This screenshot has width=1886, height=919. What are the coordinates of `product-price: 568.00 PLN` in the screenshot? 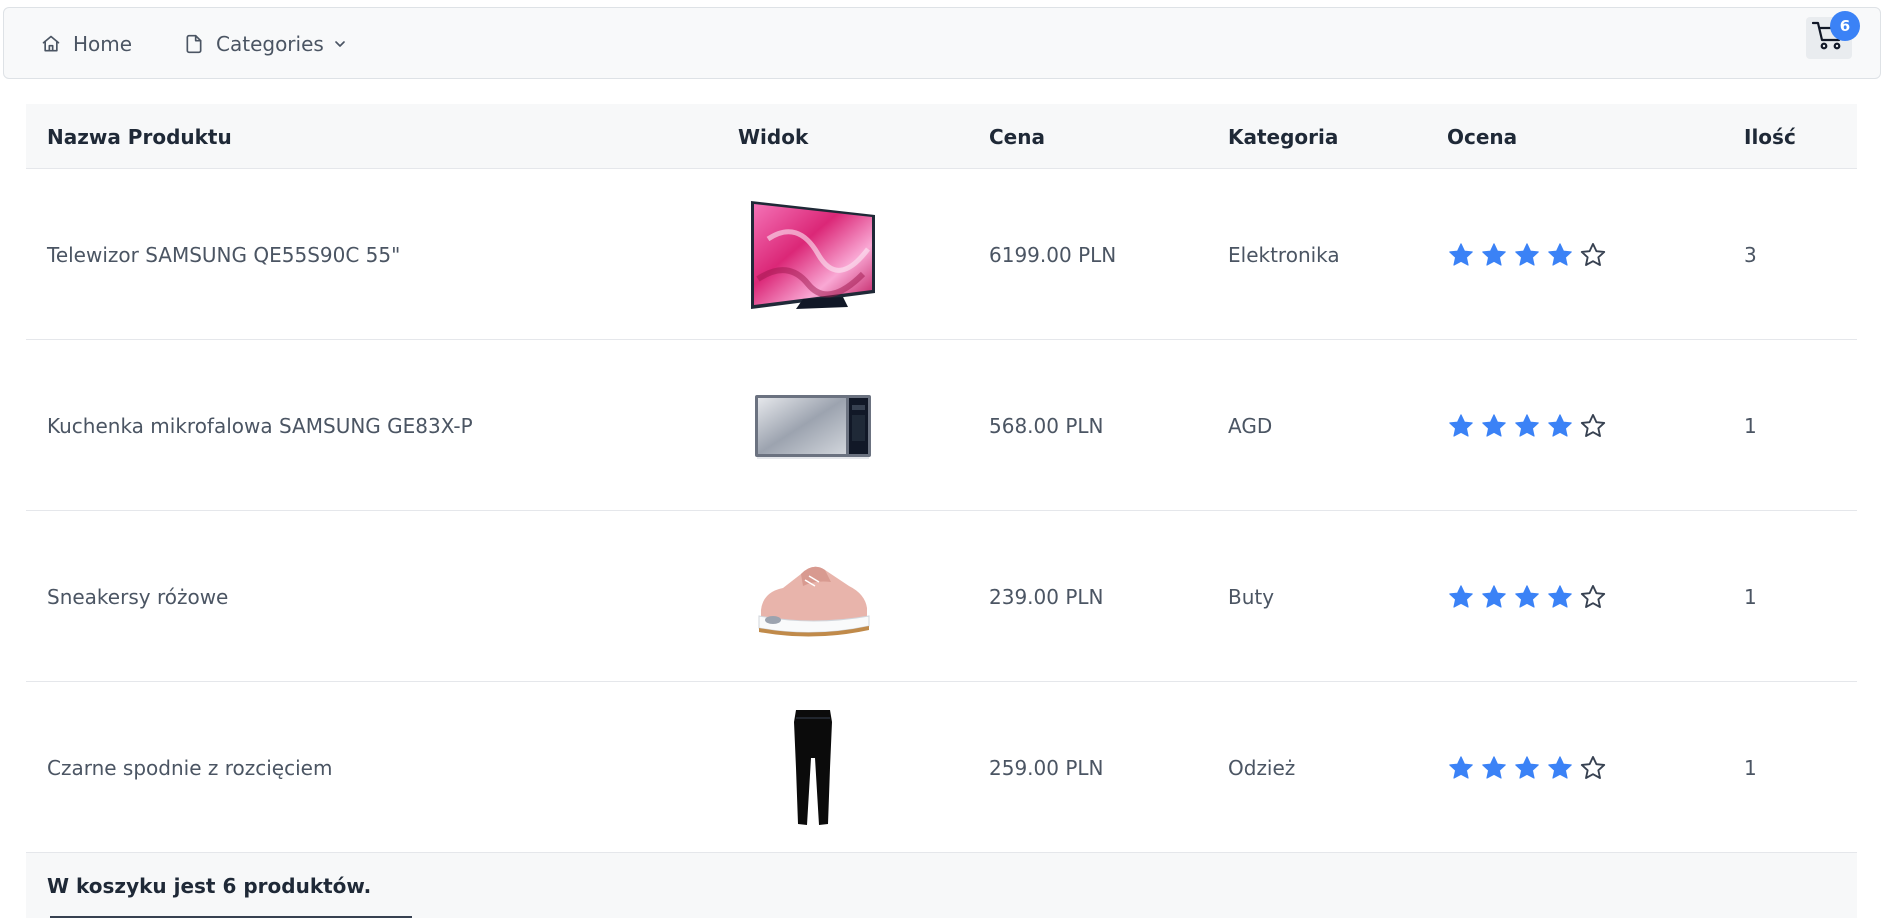 It's located at (1046, 425).